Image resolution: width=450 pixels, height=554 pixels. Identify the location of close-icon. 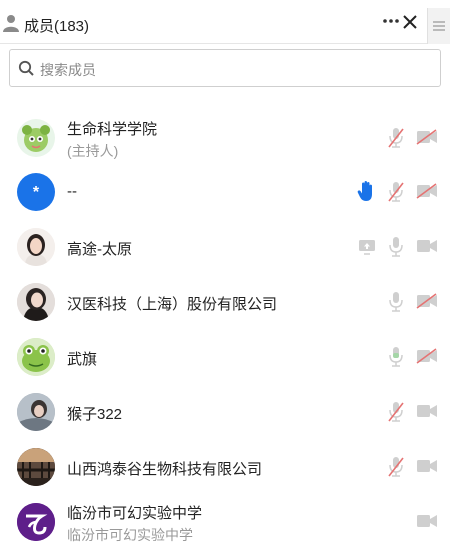
(410, 22).